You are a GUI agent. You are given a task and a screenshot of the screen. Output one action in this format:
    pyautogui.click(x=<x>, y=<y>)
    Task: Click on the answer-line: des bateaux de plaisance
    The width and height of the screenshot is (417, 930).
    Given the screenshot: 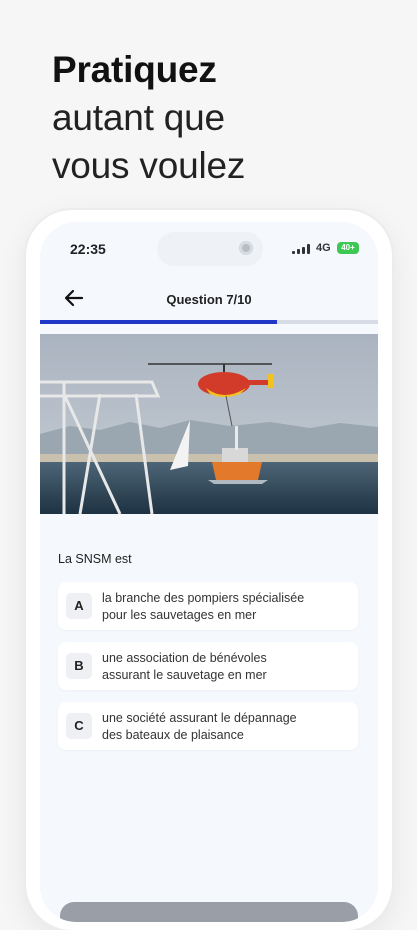 What is the action you would take?
    pyautogui.click(x=173, y=735)
    